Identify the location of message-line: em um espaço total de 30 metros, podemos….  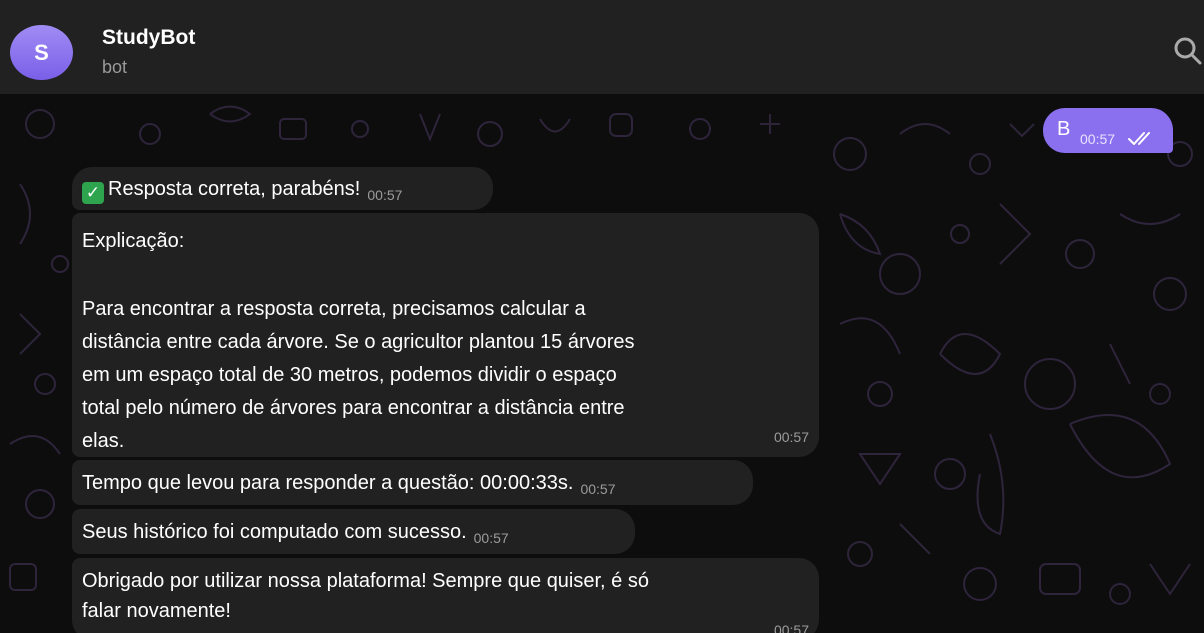
(349, 375).